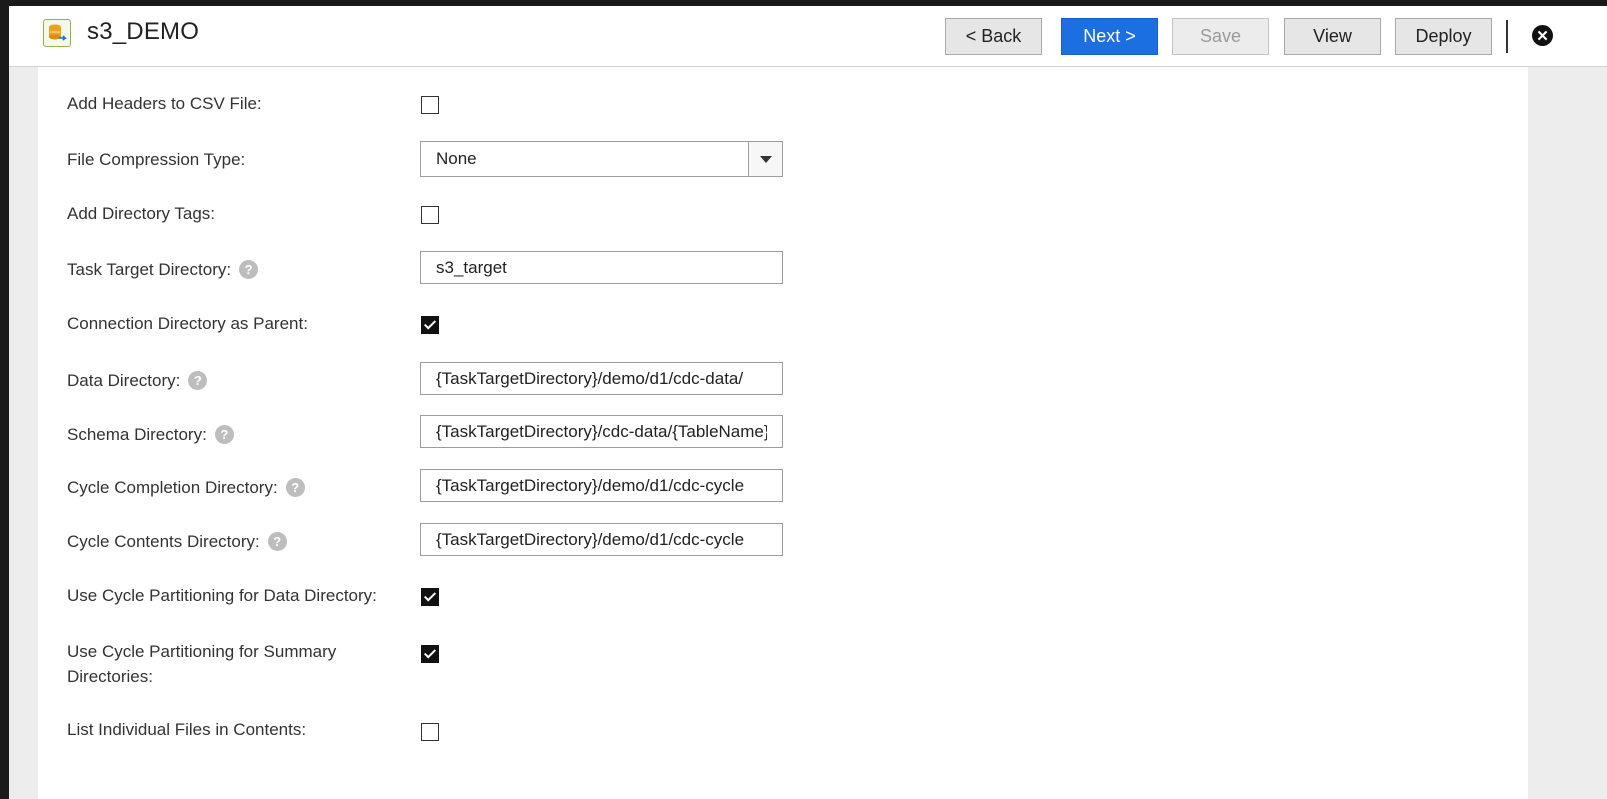  Describe the element at coordinates (456, 158) in the screenshot. I see `file-compression-value: None` at that location.